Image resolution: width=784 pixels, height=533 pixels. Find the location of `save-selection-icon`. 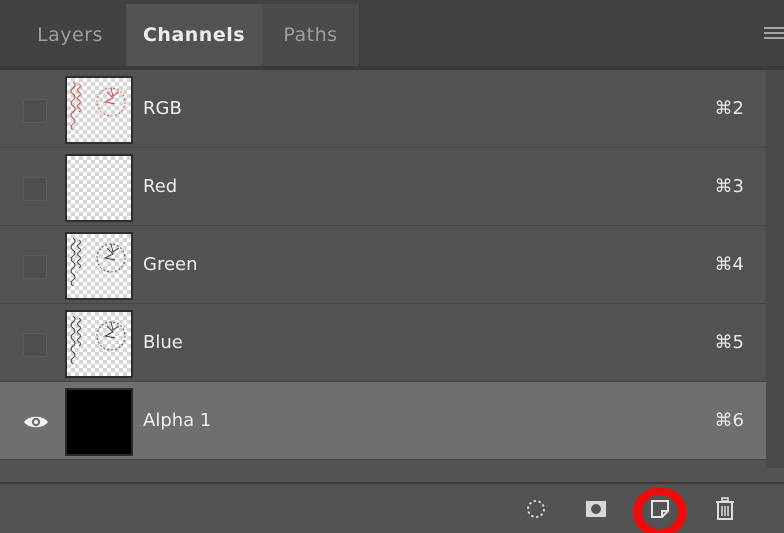

save-selection-icon is located at coordinates (596, 509).